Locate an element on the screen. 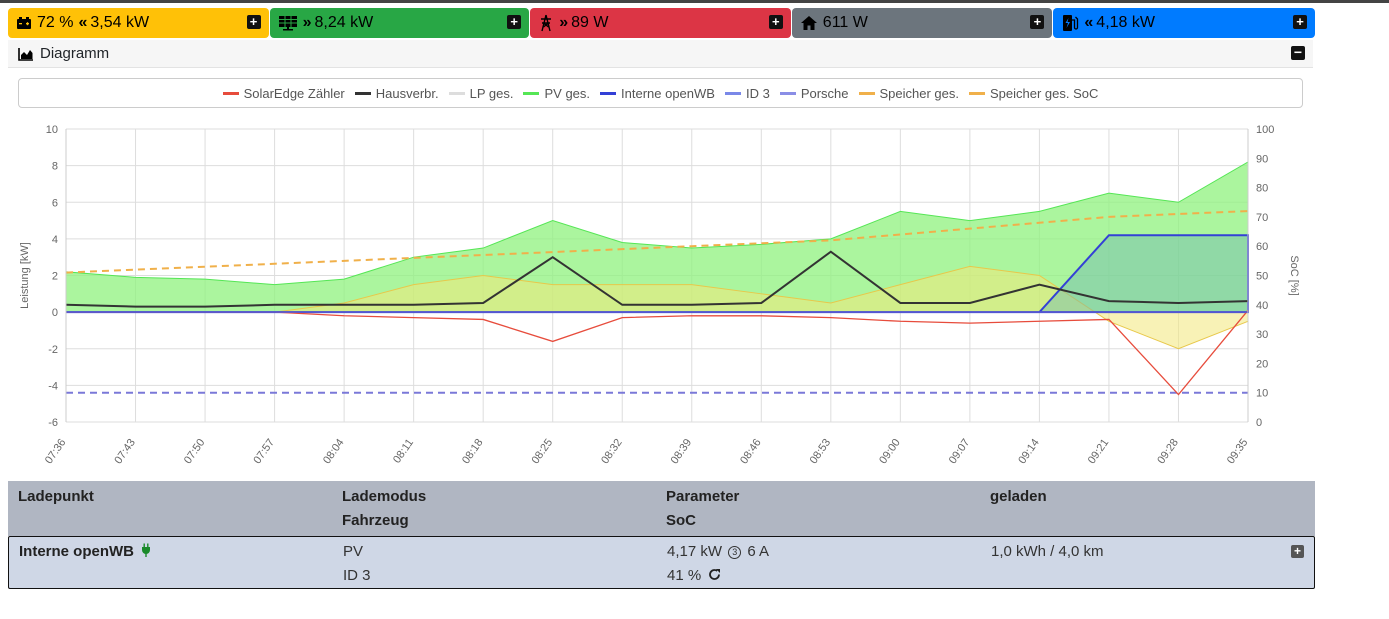 This screenshot has width=1389, height=619. house-icon is located at coordinates (809, 23).